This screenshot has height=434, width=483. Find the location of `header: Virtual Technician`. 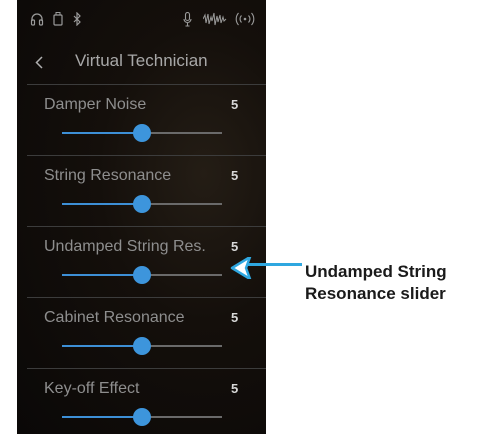

header: Virtual Technician is located at coordinates (141, 62).